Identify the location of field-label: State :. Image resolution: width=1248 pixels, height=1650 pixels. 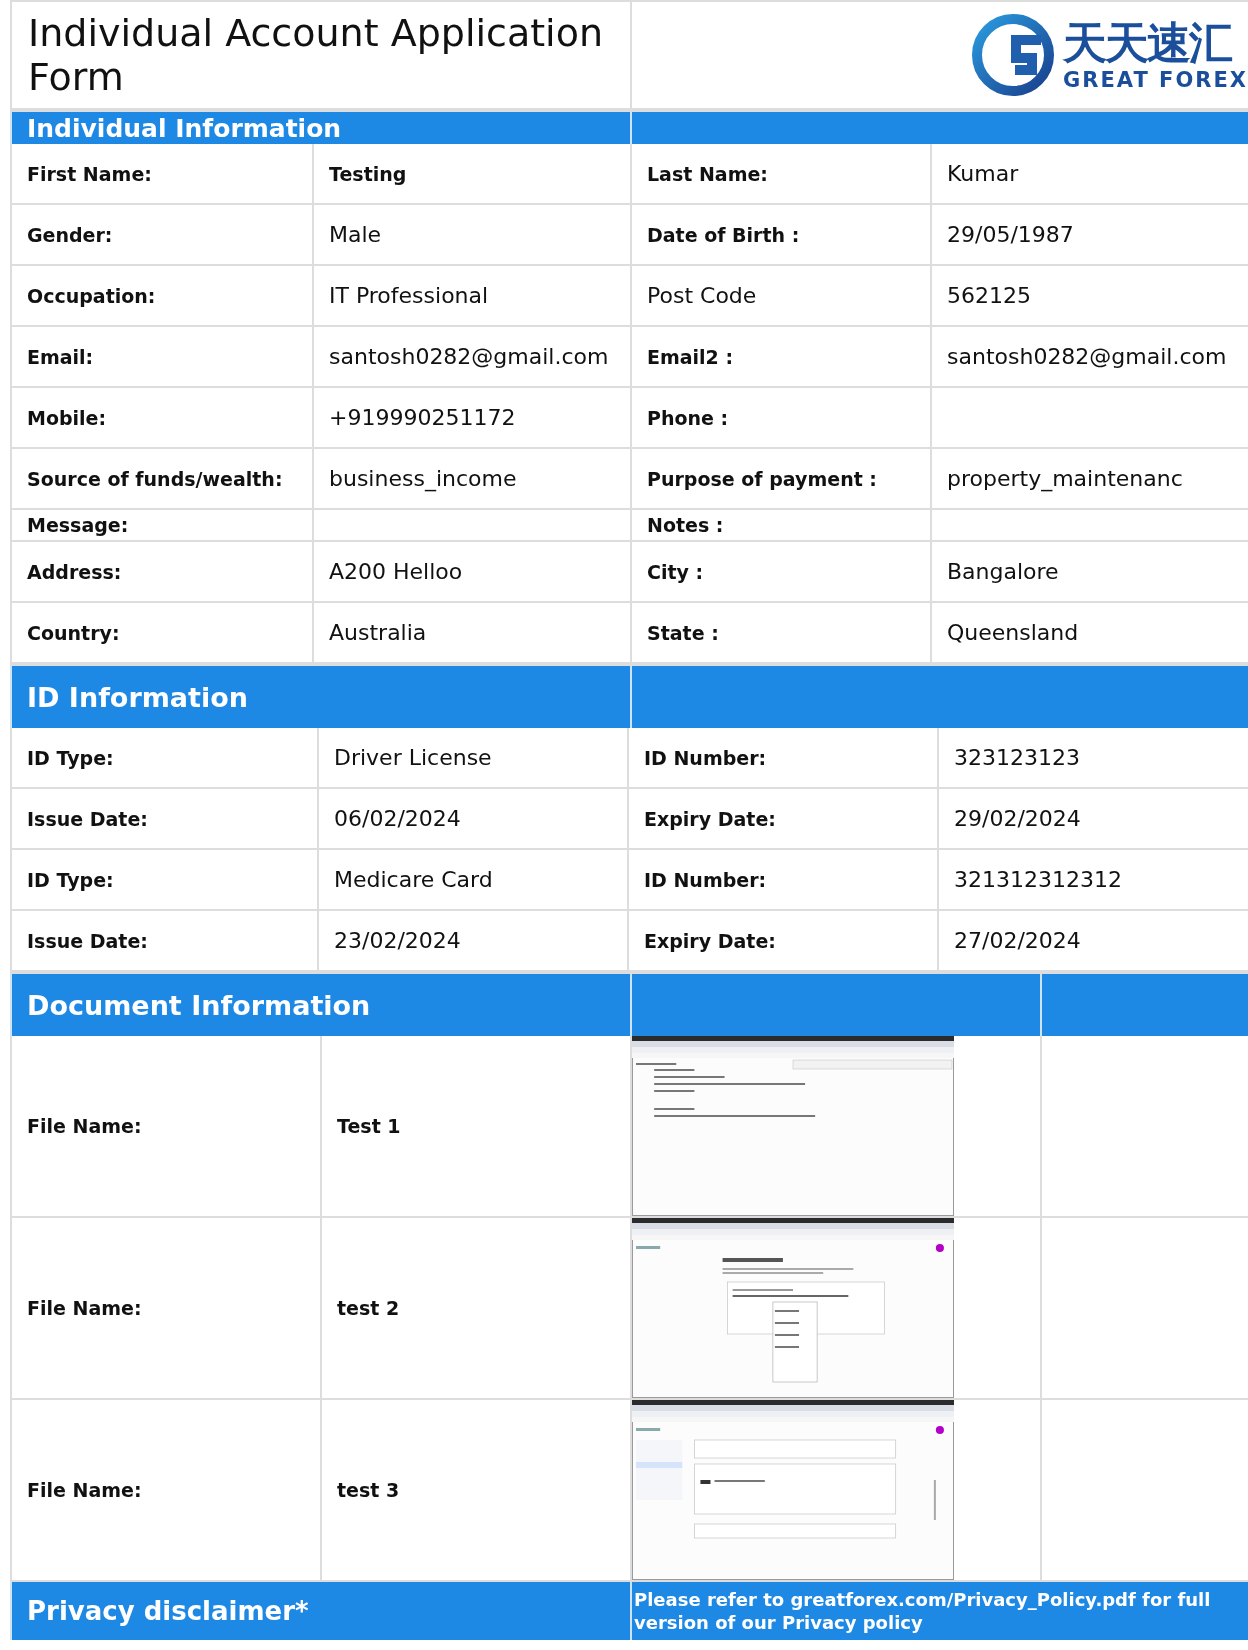
(683, 632).